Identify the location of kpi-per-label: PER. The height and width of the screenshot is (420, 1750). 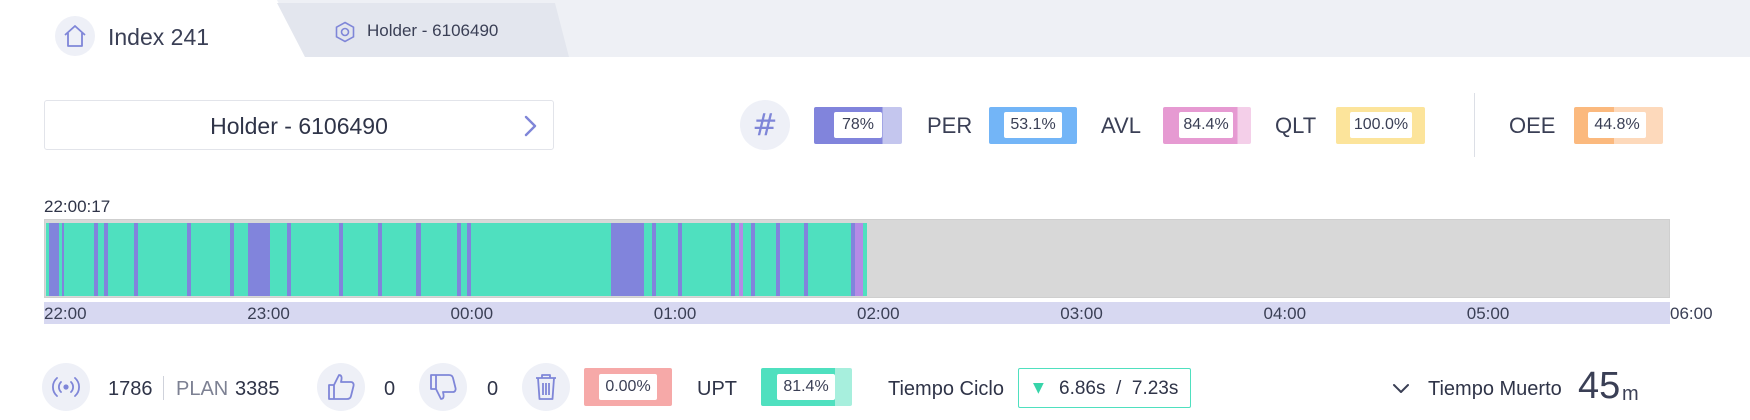
(950, 125).